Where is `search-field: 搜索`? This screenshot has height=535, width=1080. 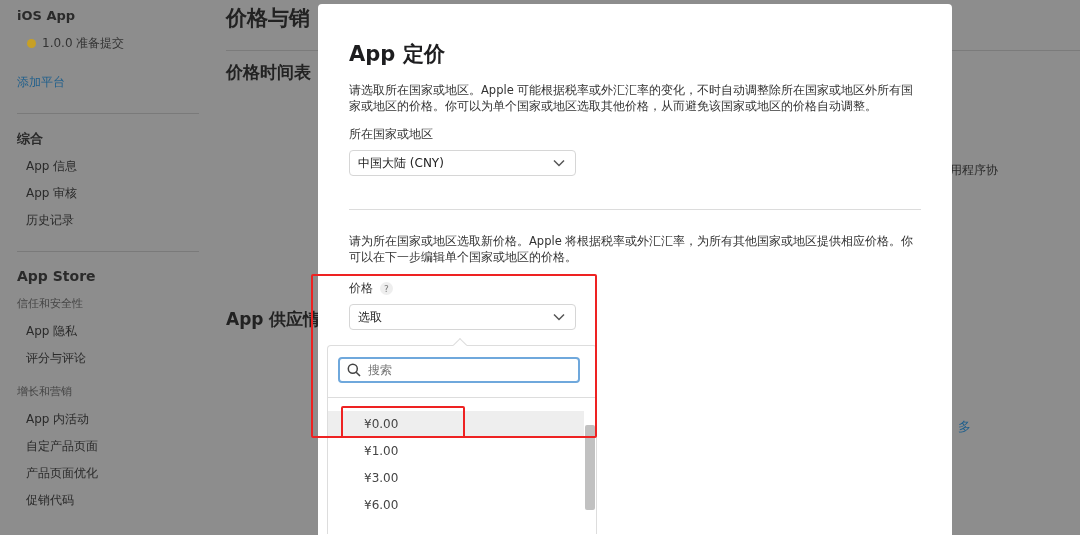
search-field: 搜索 is located at coordinates (459, 370).